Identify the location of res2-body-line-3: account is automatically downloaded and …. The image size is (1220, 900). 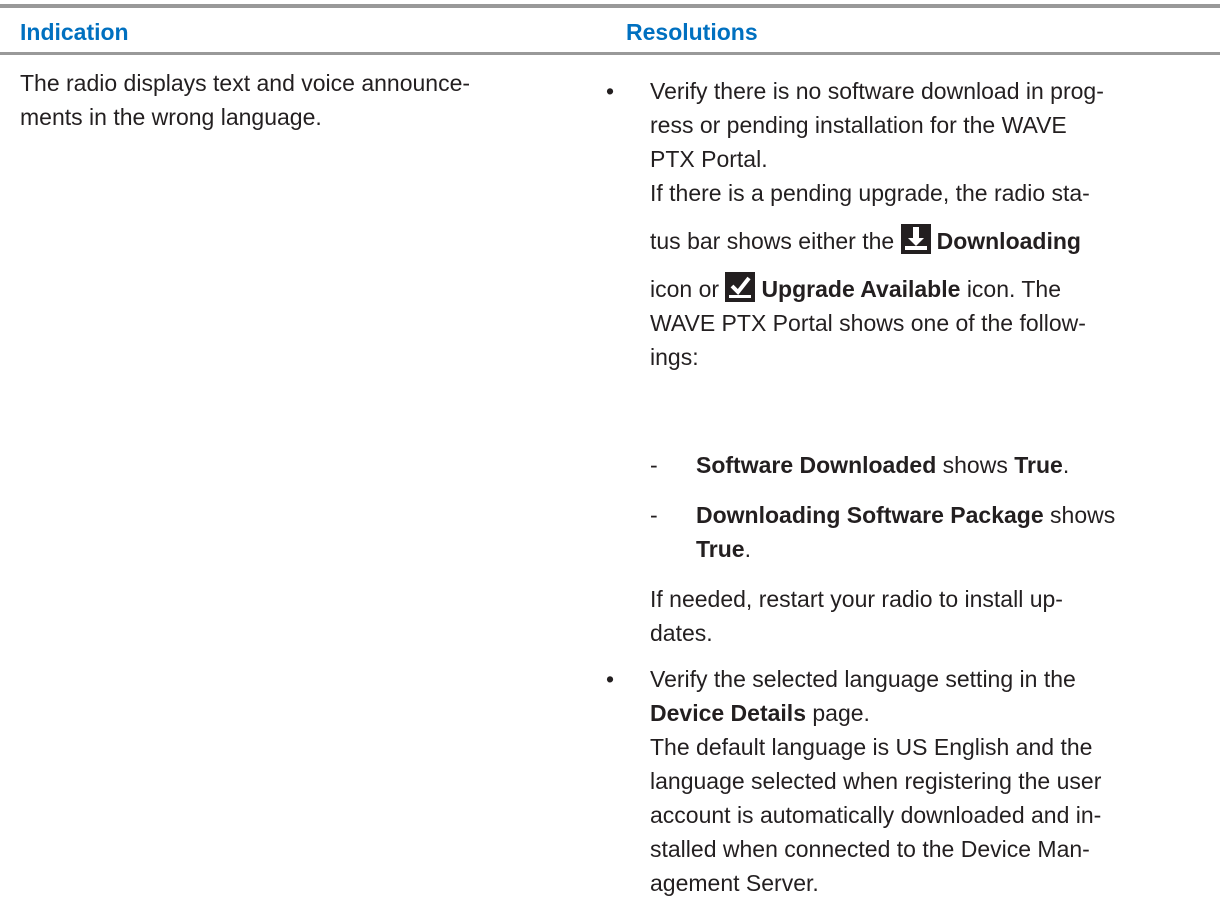
(876, 815).